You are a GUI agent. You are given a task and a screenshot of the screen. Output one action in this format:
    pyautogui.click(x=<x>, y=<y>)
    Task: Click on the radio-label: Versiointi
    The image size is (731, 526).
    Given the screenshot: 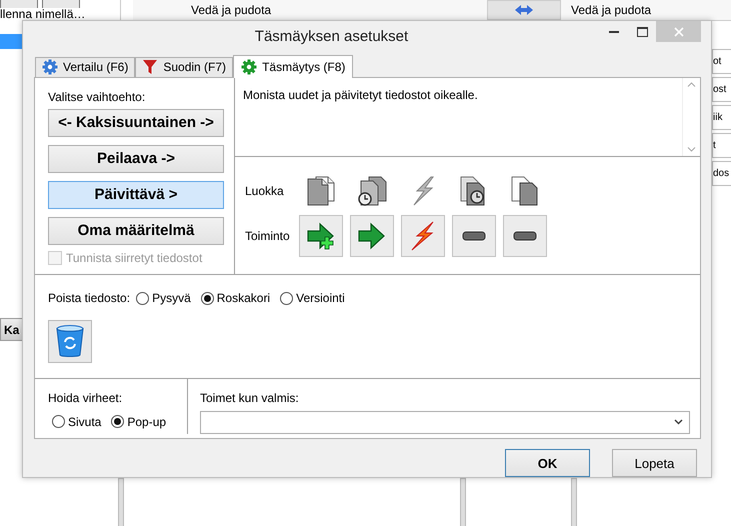 What is the action you would take?
    pyautogui.click(x=320, y=298)
    